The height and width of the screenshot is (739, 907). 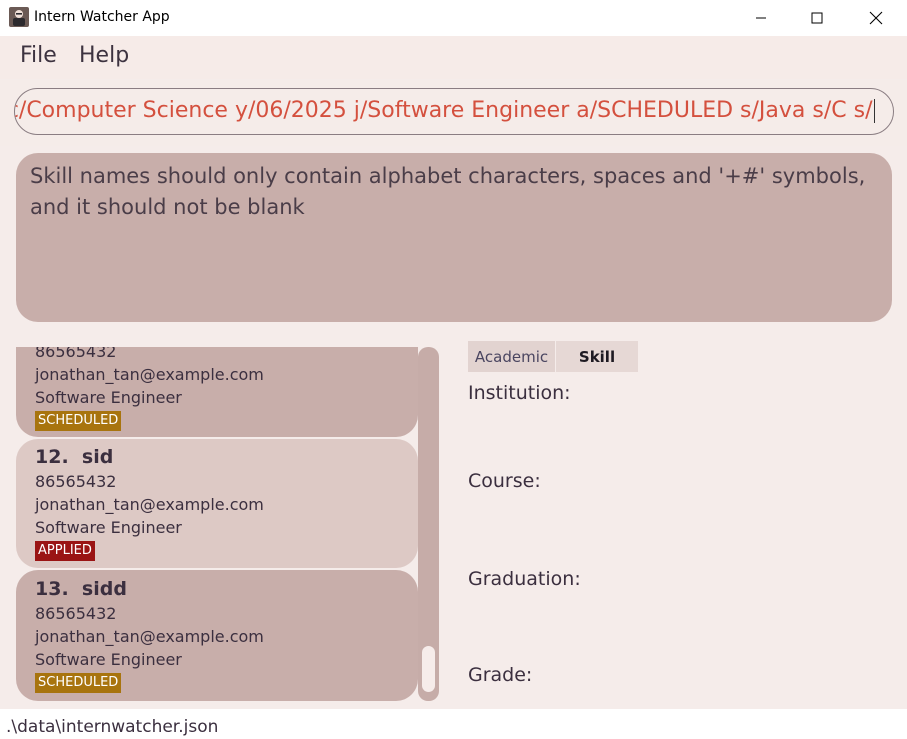 I want to click on maximize-icon, so click(x=817, y=18).